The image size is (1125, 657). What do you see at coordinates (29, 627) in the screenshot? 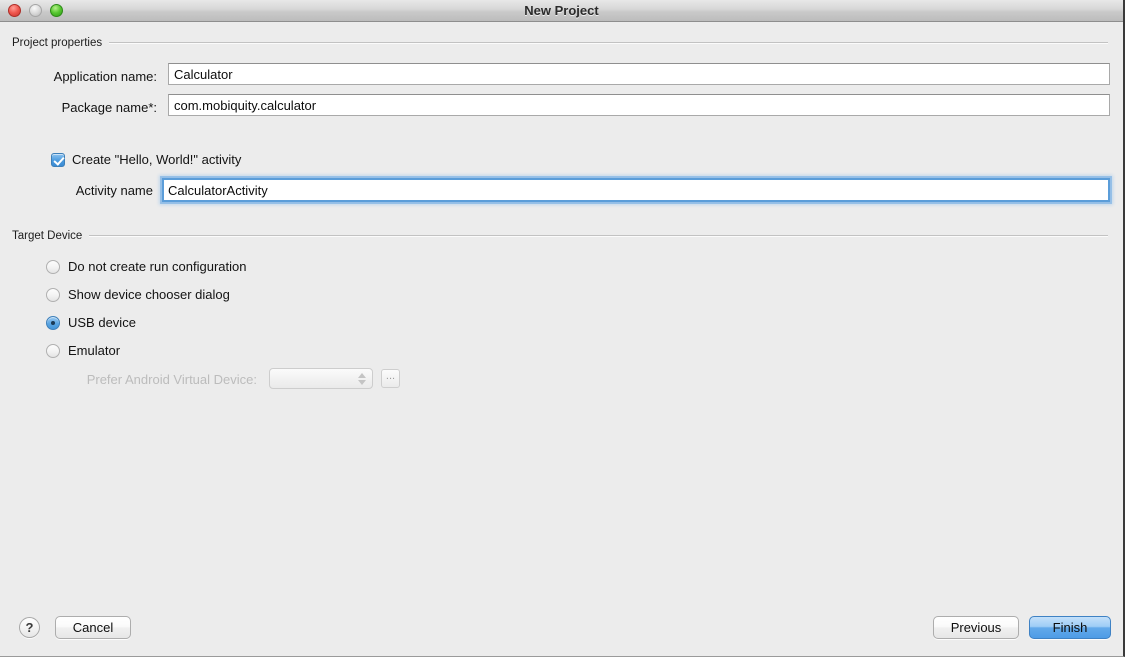
I see `help-button: ?` at bounding box center [29, 627].